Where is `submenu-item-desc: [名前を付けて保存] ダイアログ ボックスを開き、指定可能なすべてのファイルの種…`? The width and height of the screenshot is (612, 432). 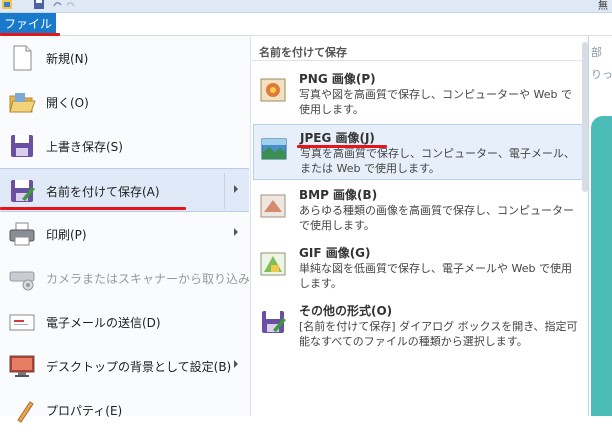
submenu-item-desc: [名前を付けて保存] ダイアログ ボックスを開き、指定可能なすべてのファイルの種… is located at coordinates (438, 334).